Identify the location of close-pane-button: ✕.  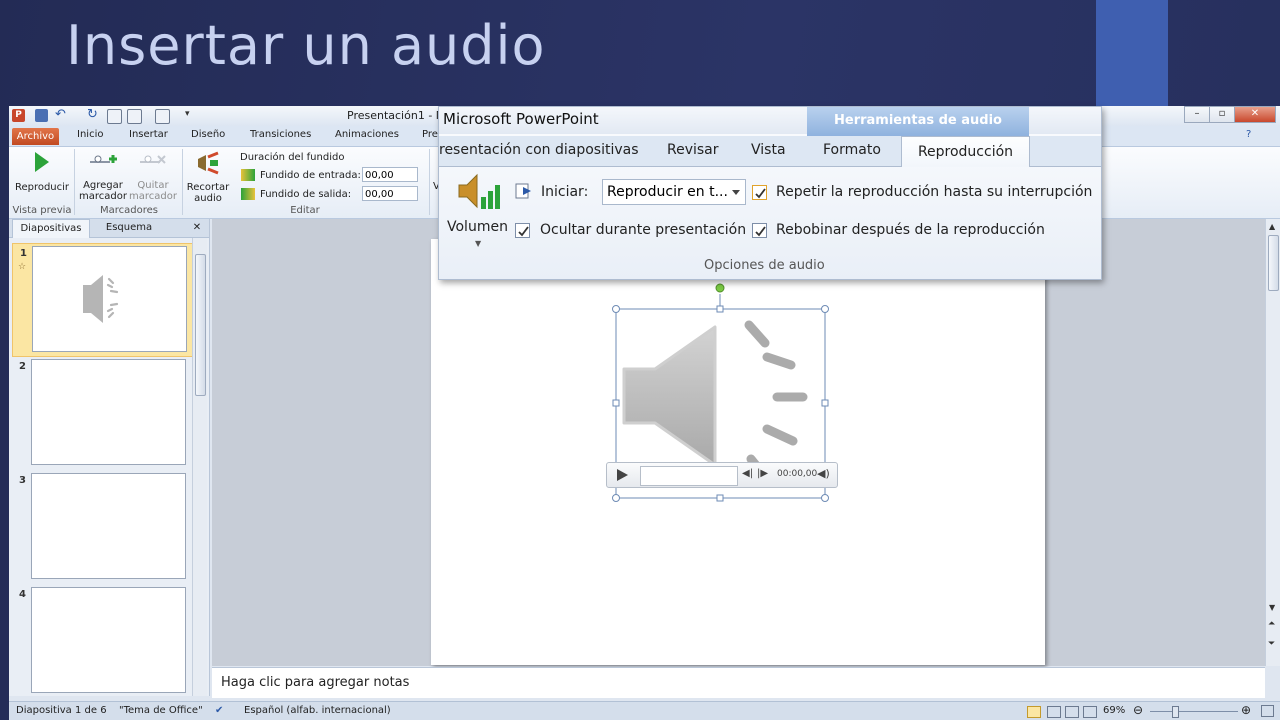
(197, 228).